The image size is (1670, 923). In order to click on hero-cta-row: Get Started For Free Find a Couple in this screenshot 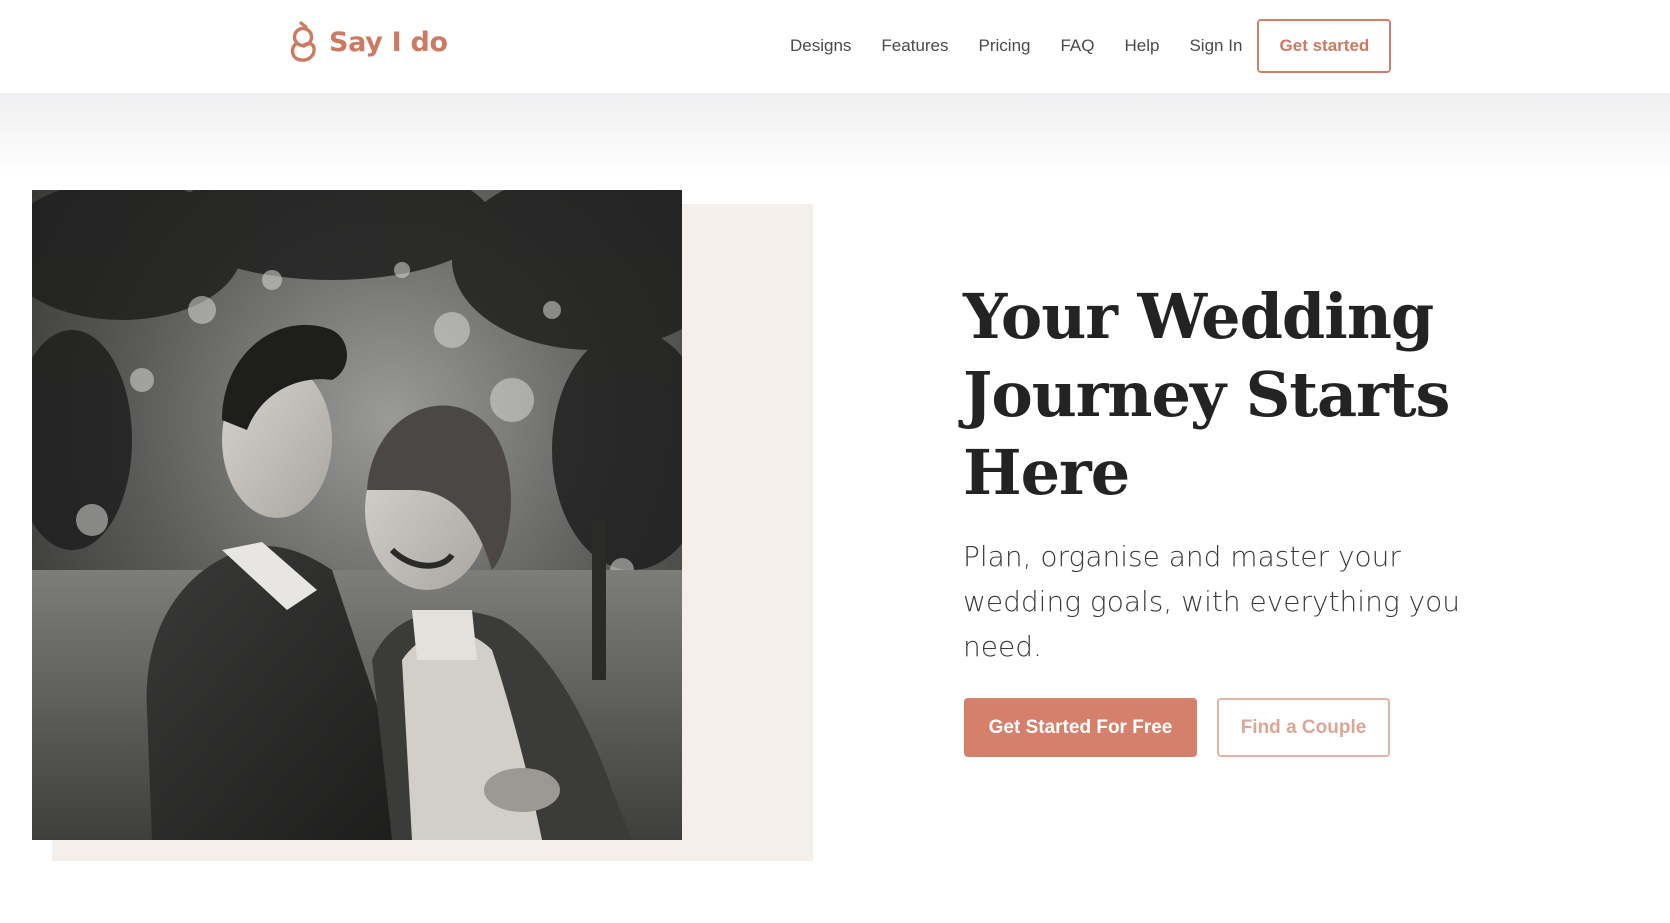, I will do `click(1177, 727)`.